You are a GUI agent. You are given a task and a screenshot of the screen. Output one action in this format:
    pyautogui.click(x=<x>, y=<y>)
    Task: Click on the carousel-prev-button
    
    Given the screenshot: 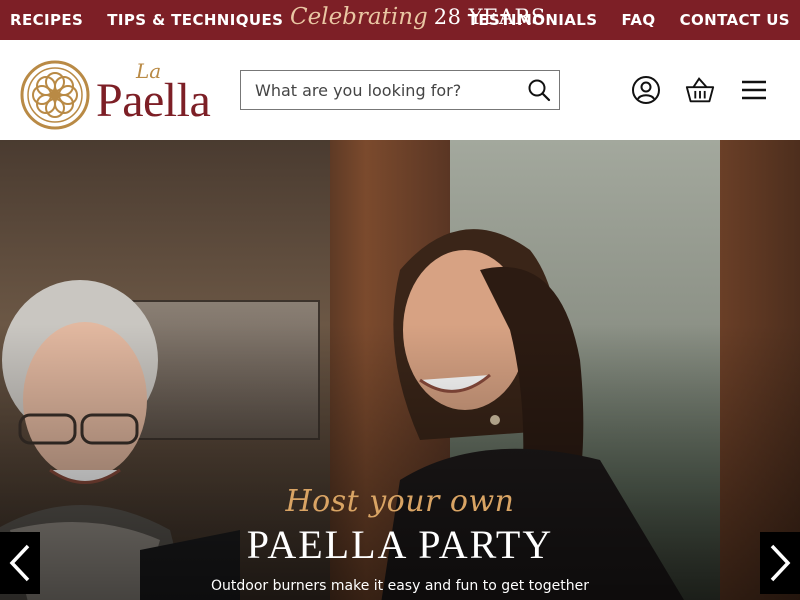 What is the action you would take?
    pyautogui.click(x=20, y=563)
    